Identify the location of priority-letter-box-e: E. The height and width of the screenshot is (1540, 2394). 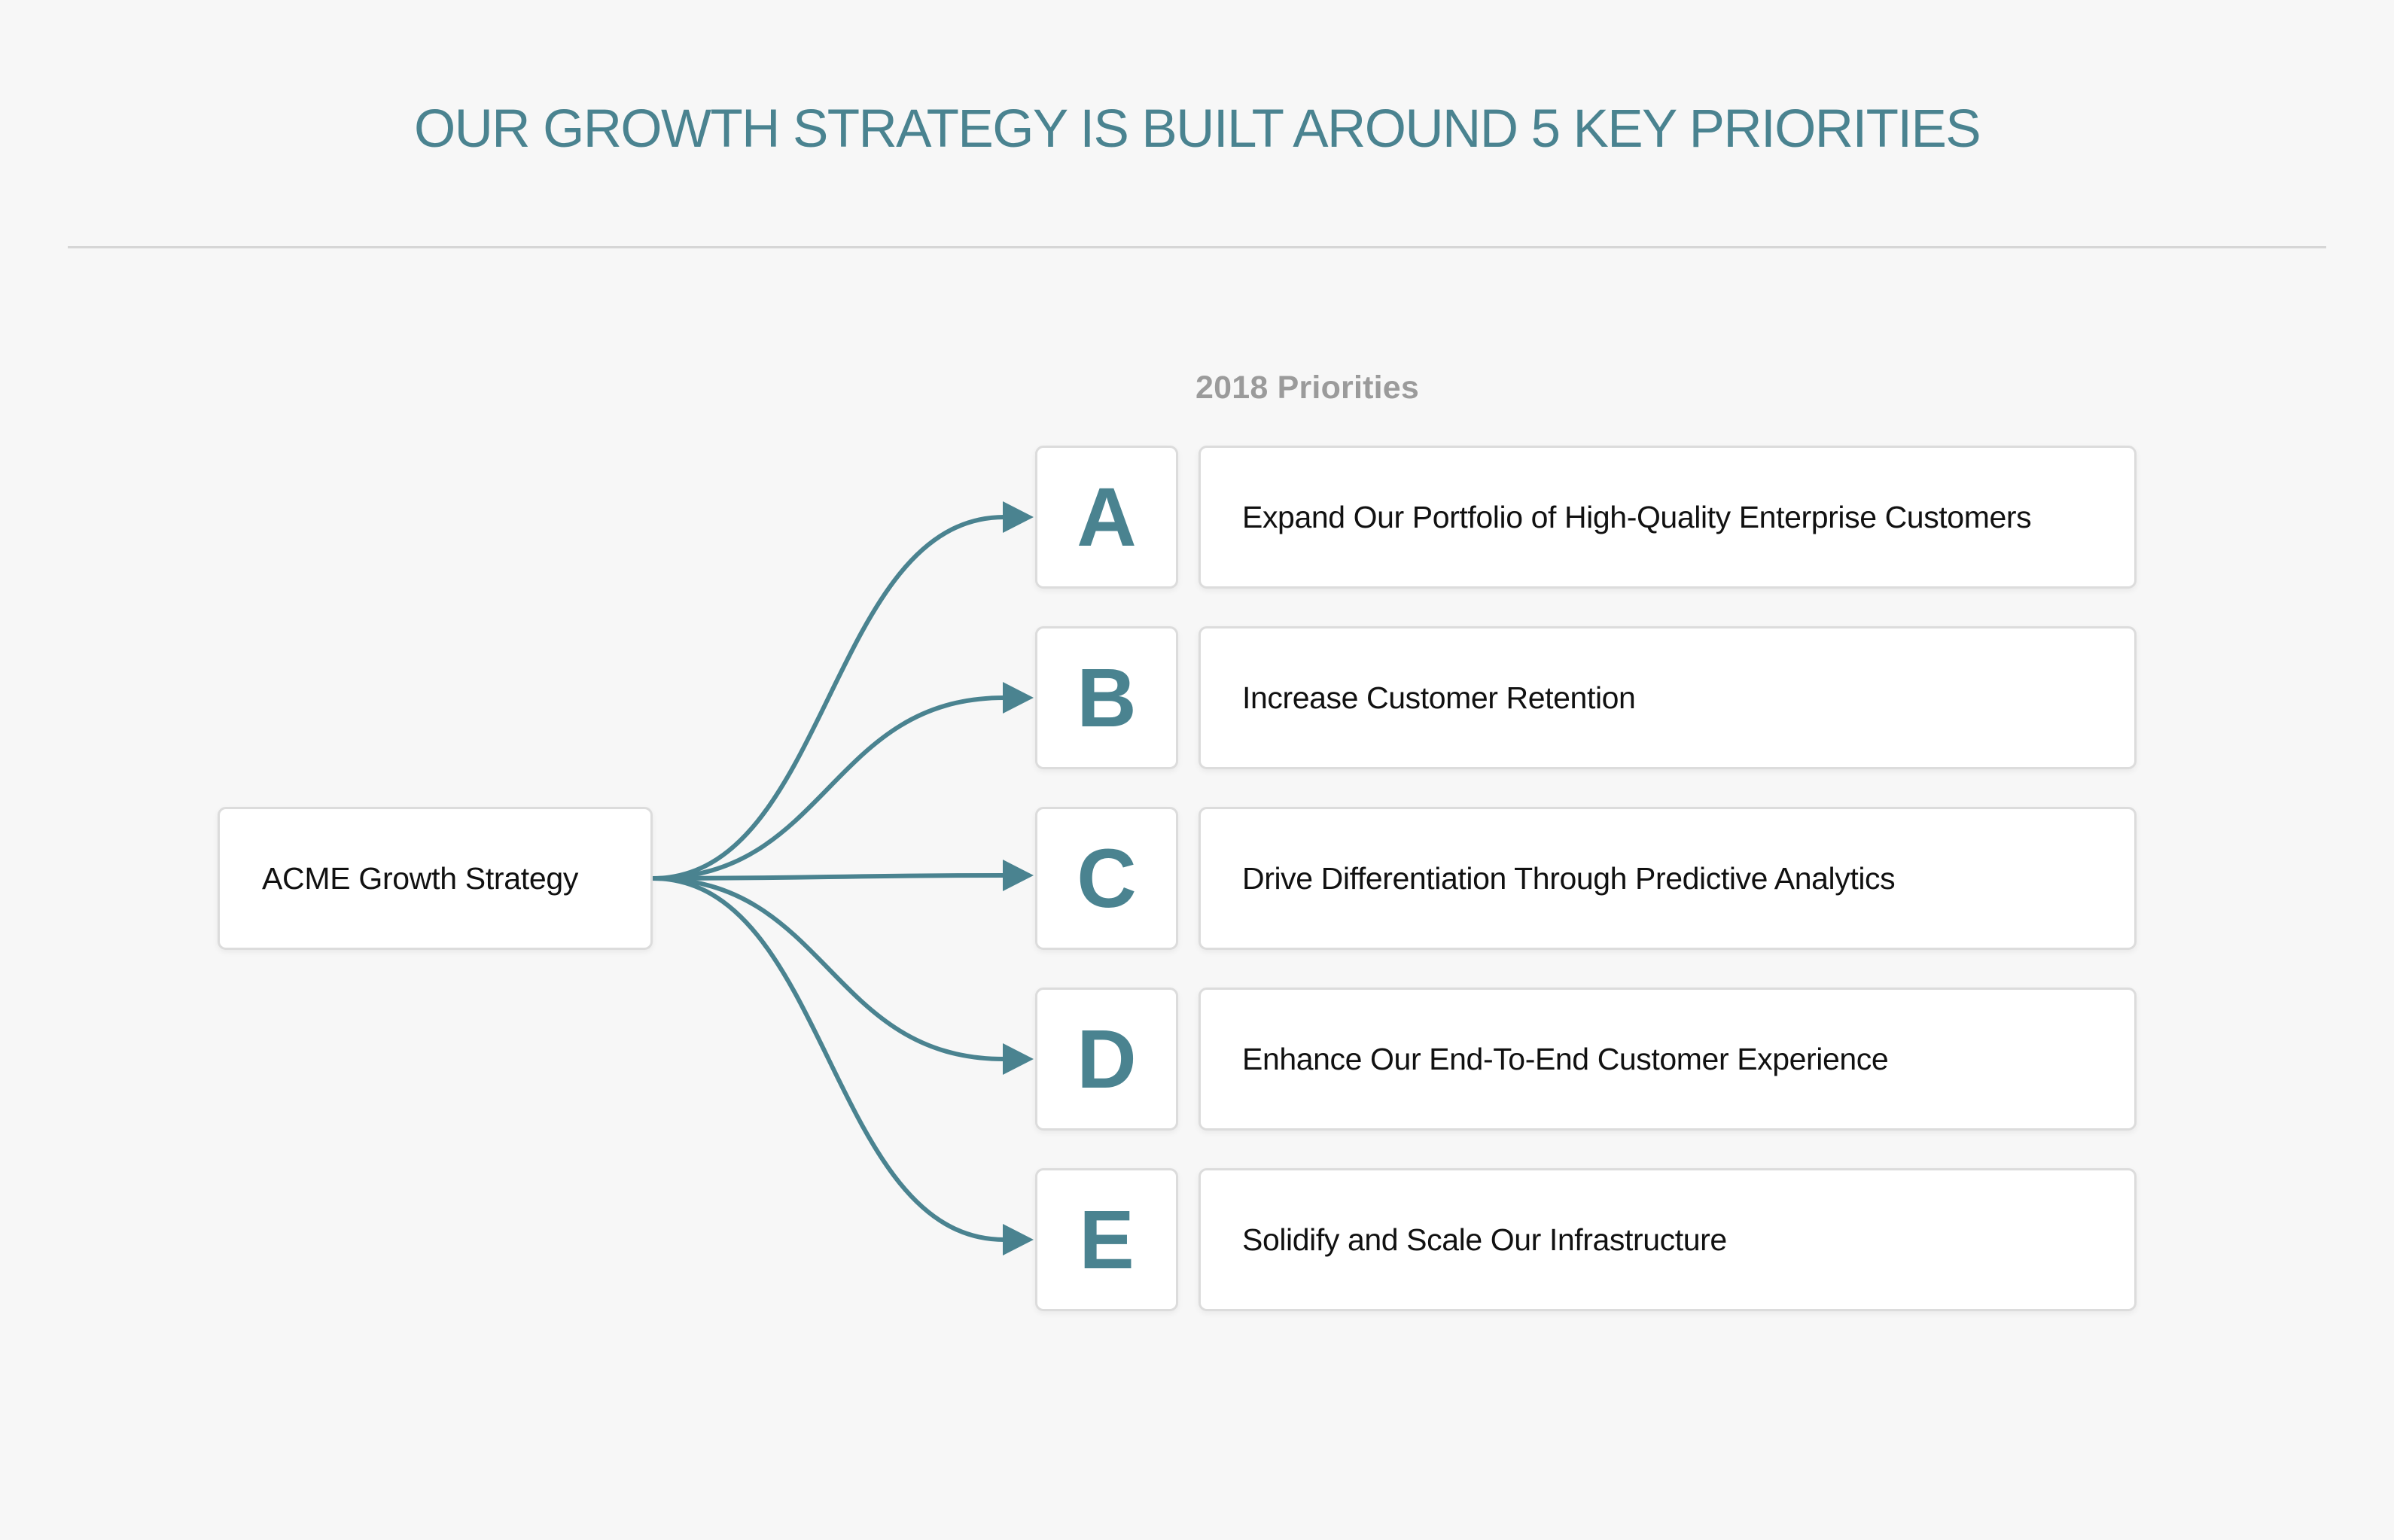
(1107, 1239).